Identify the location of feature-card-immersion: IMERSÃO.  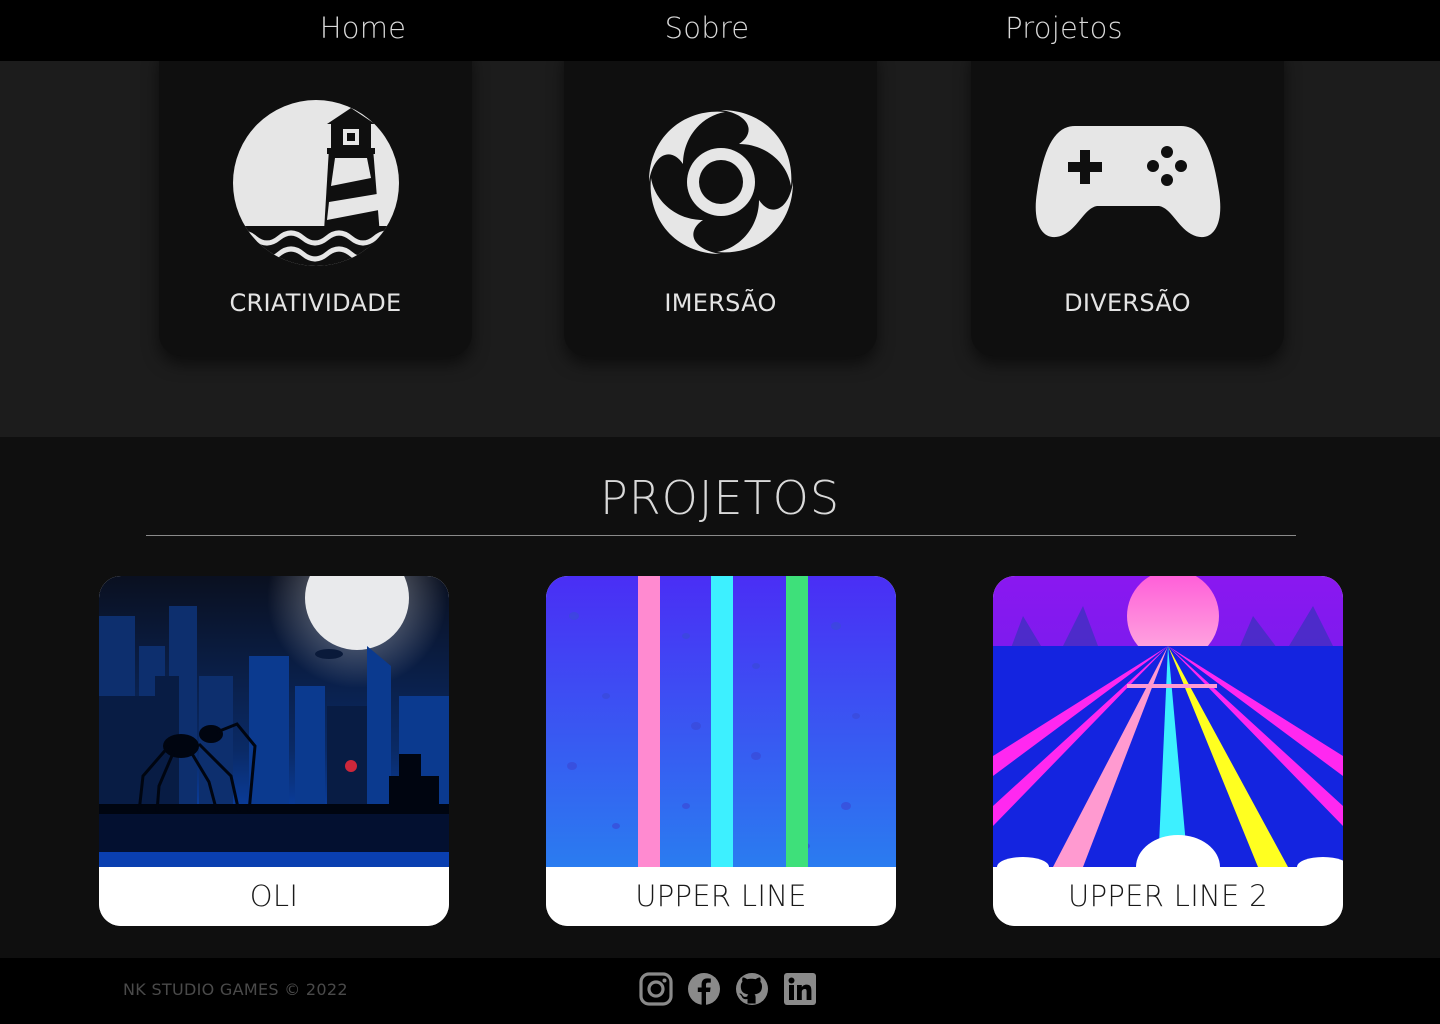
(720, 198).